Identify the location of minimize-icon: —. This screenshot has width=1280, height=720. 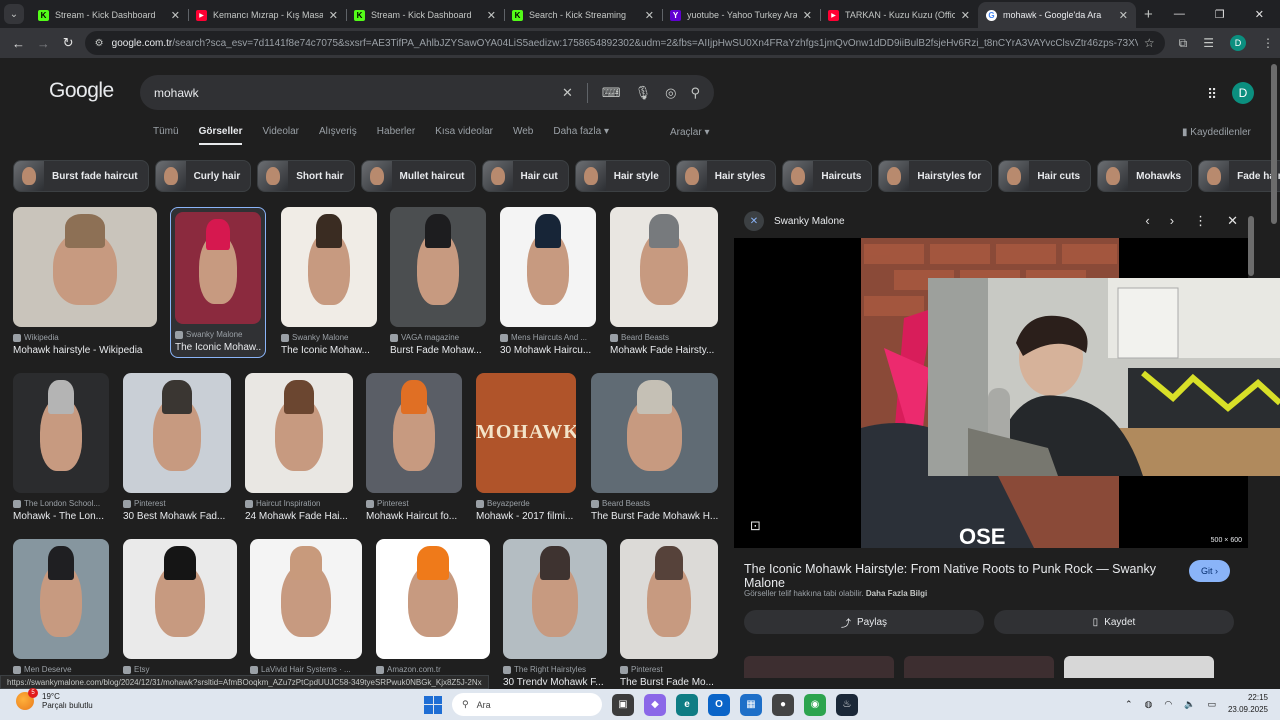
(1179, 14).